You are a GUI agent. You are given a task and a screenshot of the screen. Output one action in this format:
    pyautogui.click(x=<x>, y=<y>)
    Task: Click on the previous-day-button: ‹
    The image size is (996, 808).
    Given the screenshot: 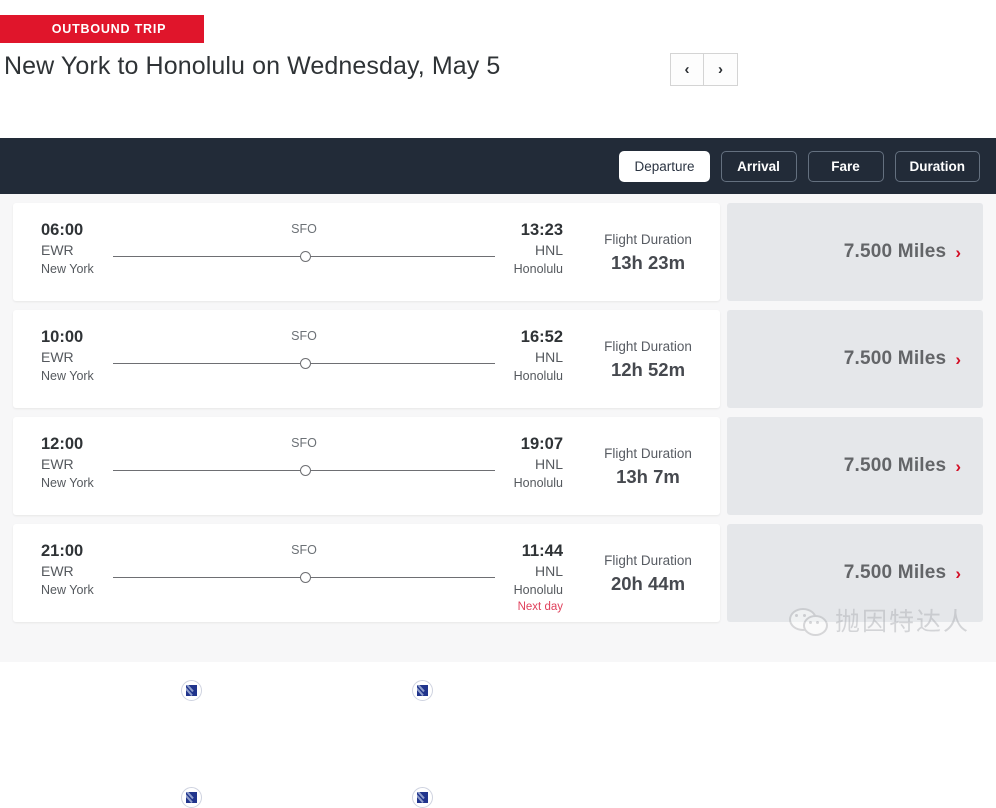 What is the action you would take?
    pyautogui.click(x=687, y=69)
    